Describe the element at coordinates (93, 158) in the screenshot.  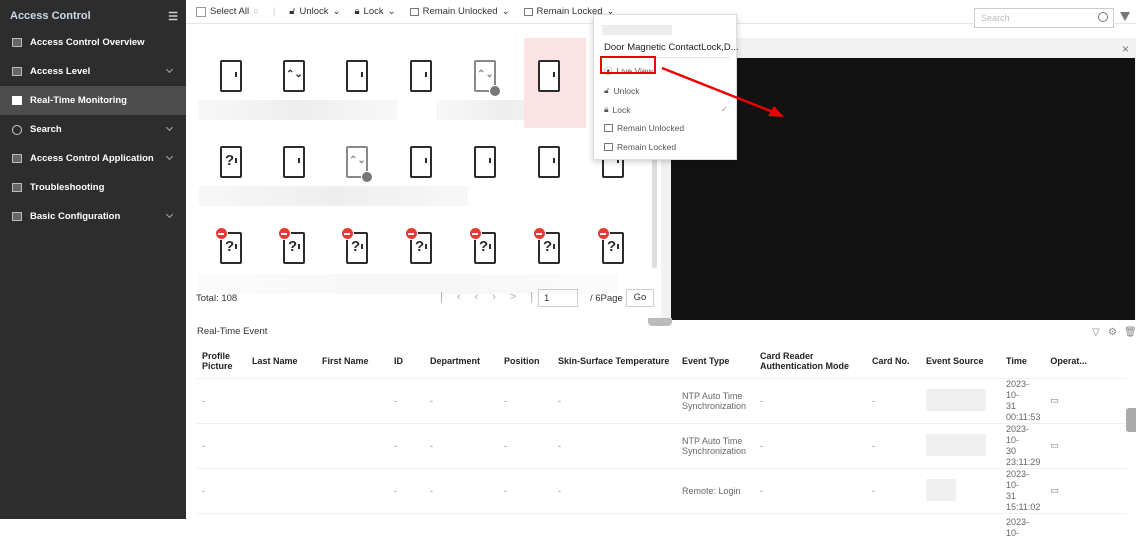
I see `sidebar-item-access-control-application: Access Control Application` at that location.